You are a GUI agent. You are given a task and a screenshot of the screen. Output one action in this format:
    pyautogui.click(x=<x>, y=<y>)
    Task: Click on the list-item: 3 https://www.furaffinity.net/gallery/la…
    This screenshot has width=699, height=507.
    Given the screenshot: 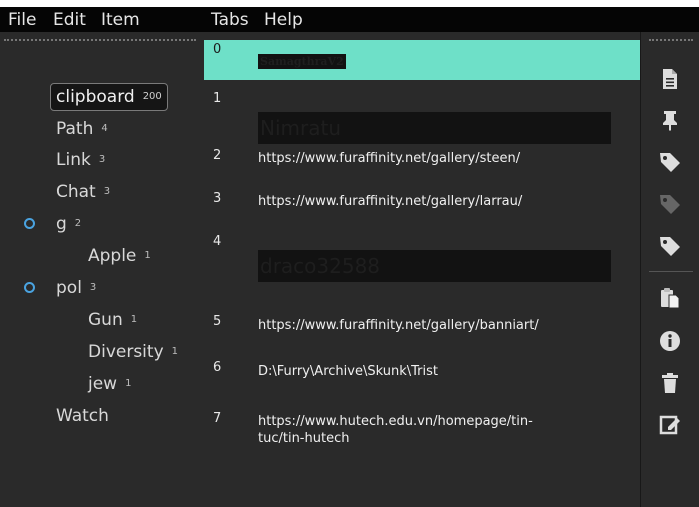 What is the action you would take?
    pyautogui.click(x=422, y=205)
    